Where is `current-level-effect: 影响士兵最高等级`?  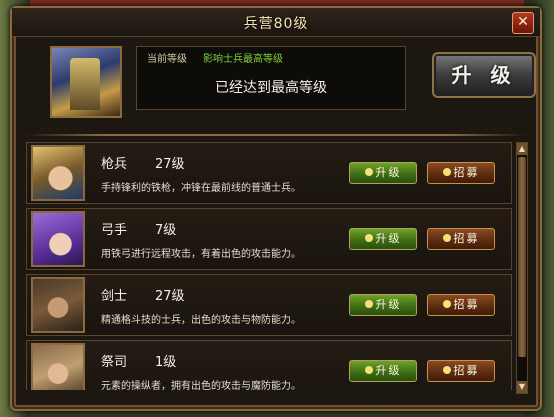
current-level-effect: 影响士兵最高等级 is located at coordinates (243, 59).